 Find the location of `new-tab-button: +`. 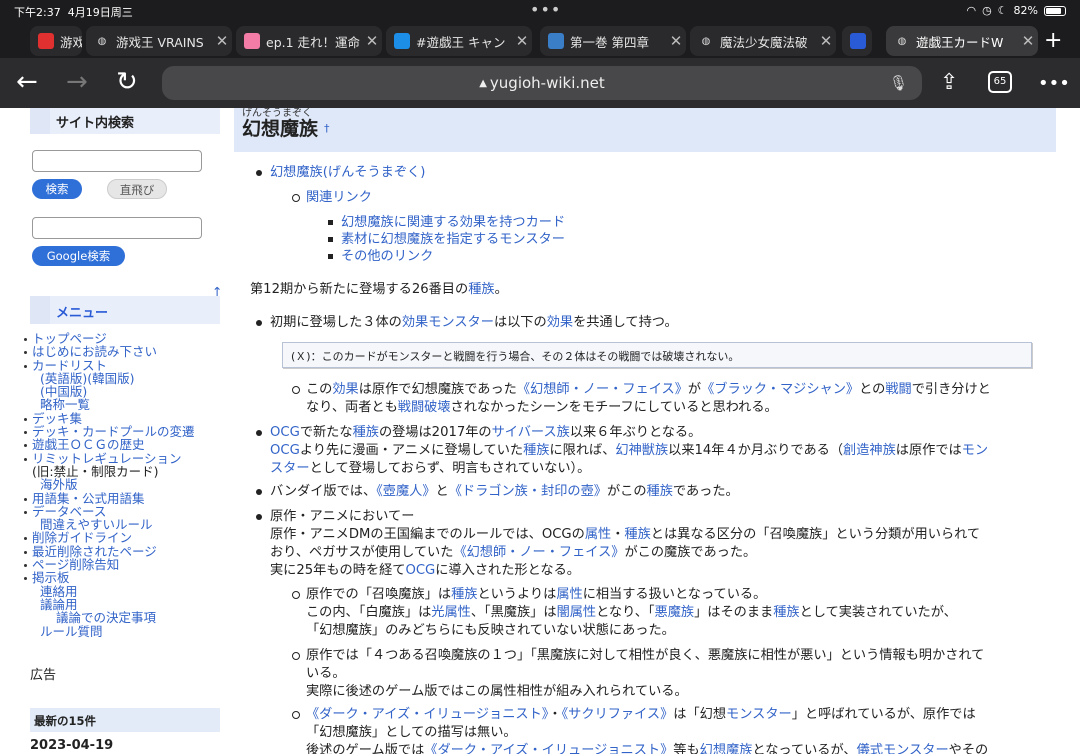

new-tab-button: + is located at coordinates (1053, 40).